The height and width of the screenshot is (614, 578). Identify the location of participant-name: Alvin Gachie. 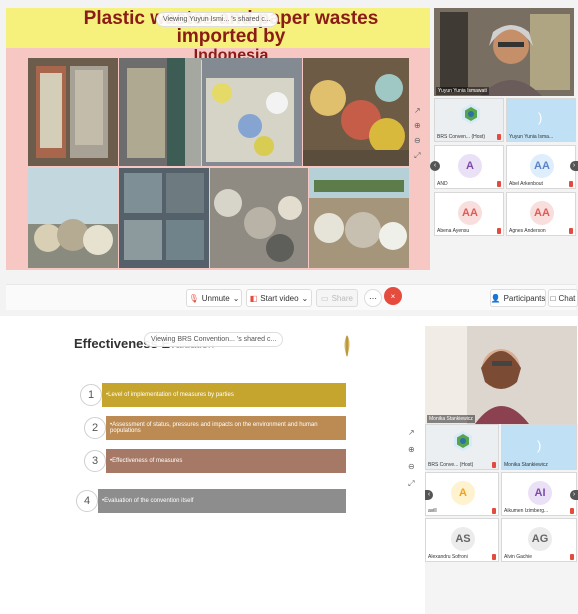
(518, 557).